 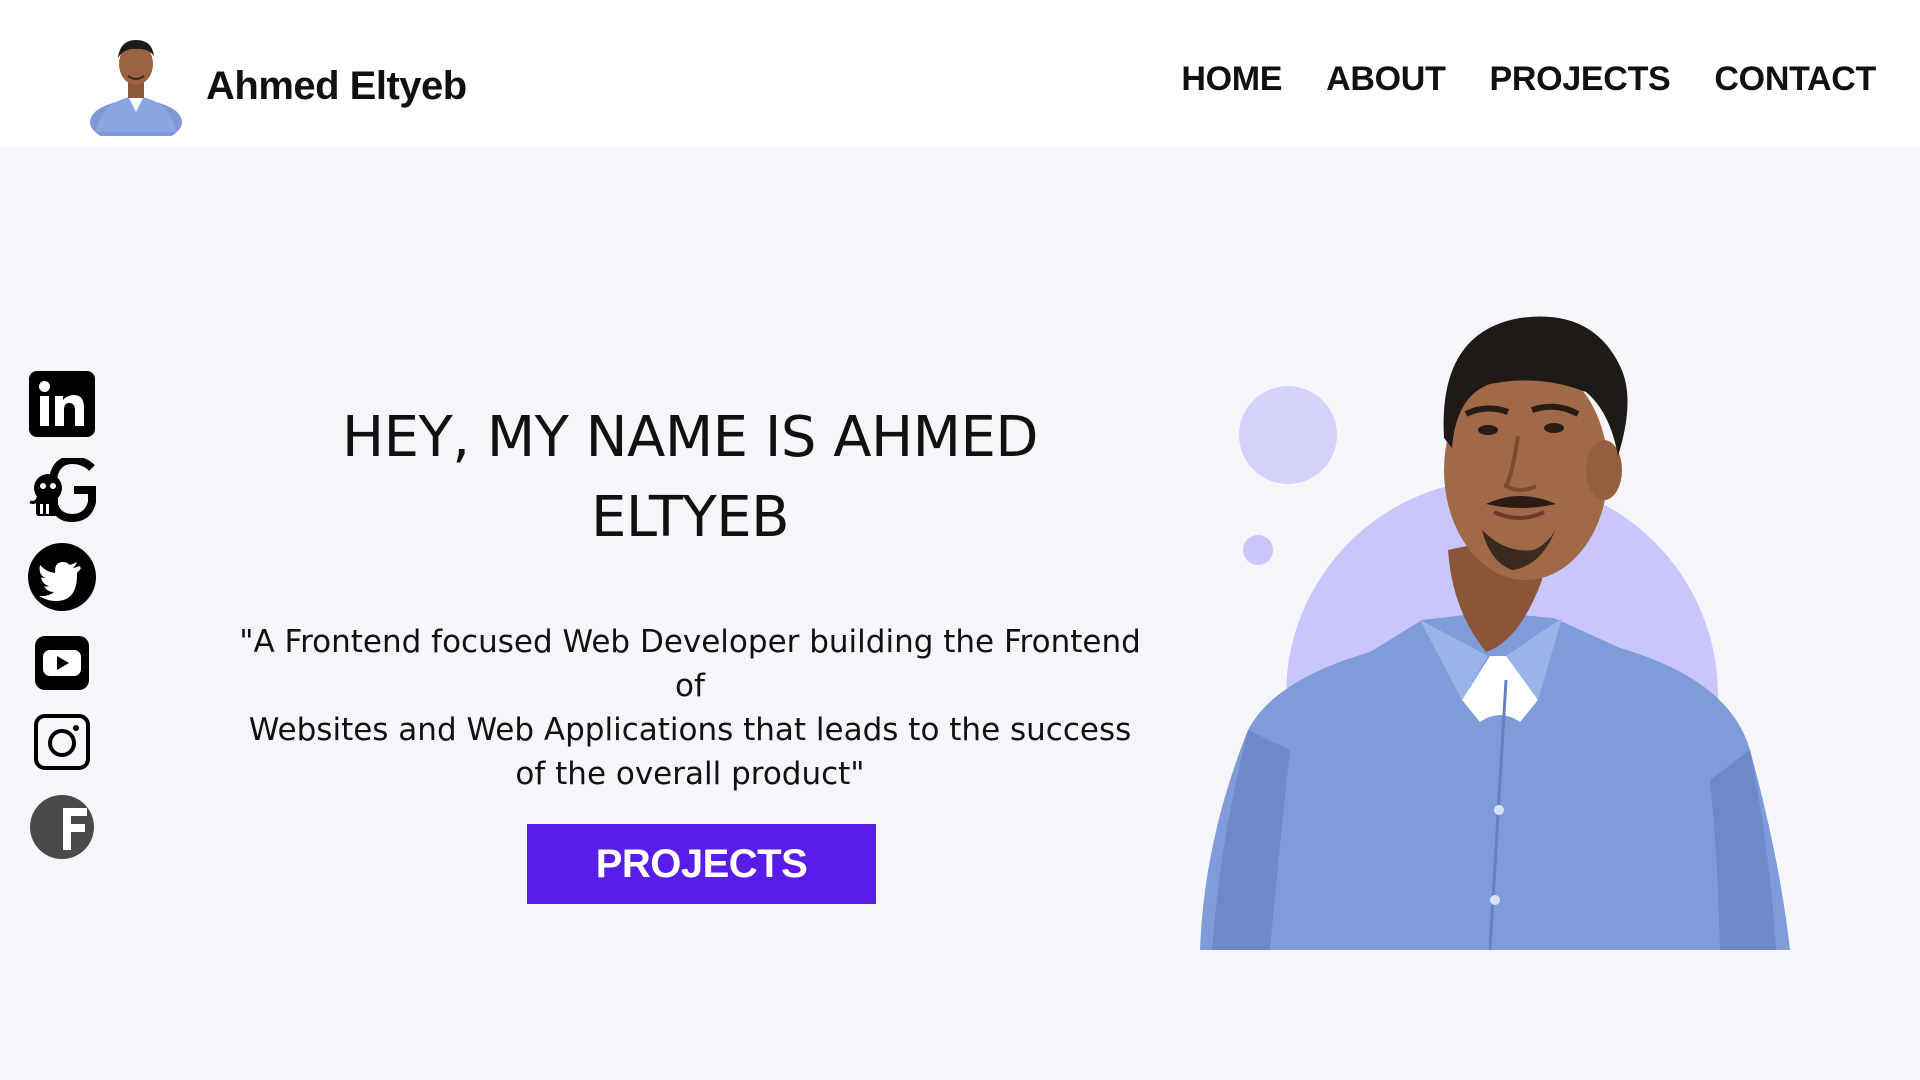 I want to click on main-nav: HOME ABOUT PROJECTS CONTACT, so click(x=1528, y=79).